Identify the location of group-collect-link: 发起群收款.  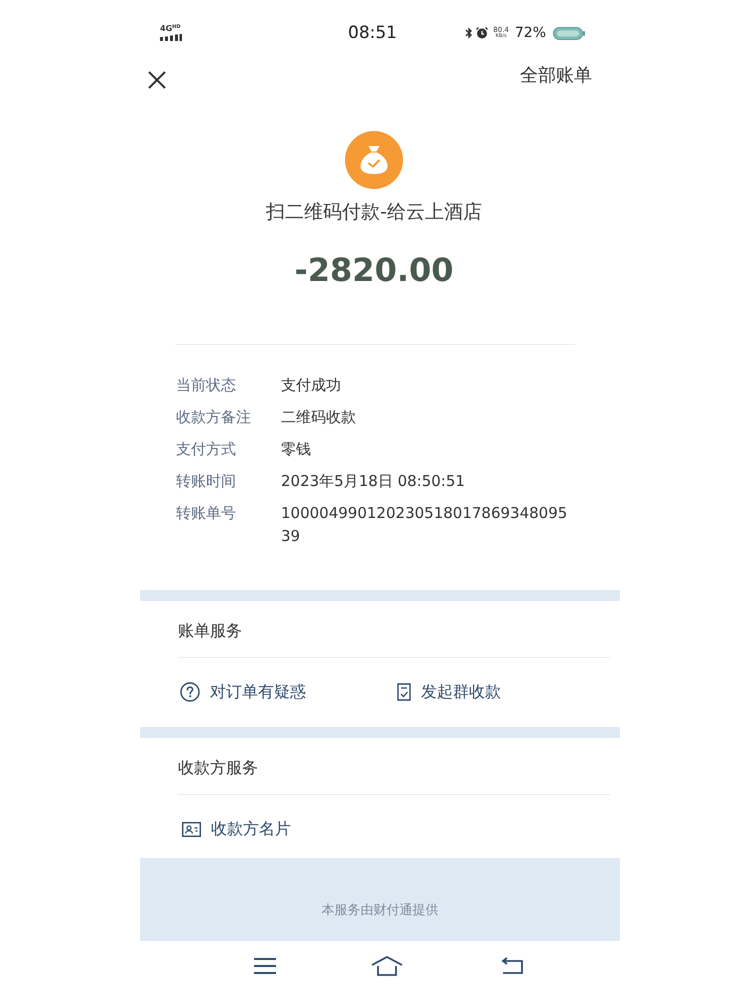
(448, 692).